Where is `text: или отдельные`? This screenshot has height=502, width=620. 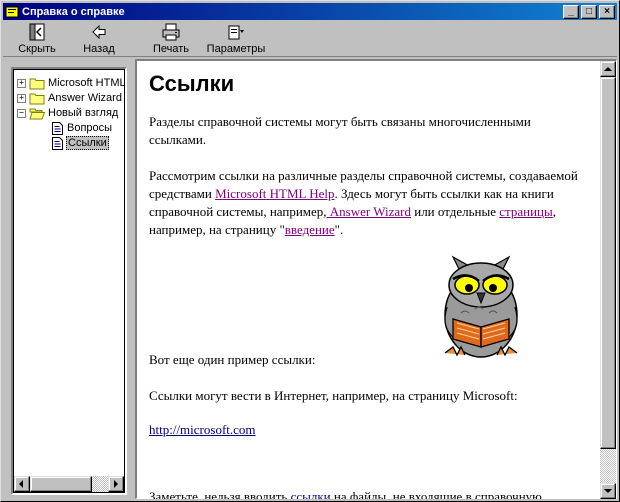 text: или отдельные is located at coordinates (455, 211).